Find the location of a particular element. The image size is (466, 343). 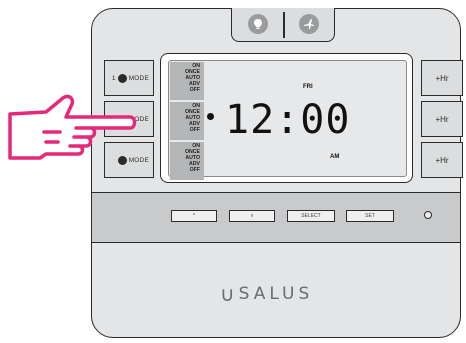

plus-hour-button-1: +Hr is located at coordinates (442, 78).